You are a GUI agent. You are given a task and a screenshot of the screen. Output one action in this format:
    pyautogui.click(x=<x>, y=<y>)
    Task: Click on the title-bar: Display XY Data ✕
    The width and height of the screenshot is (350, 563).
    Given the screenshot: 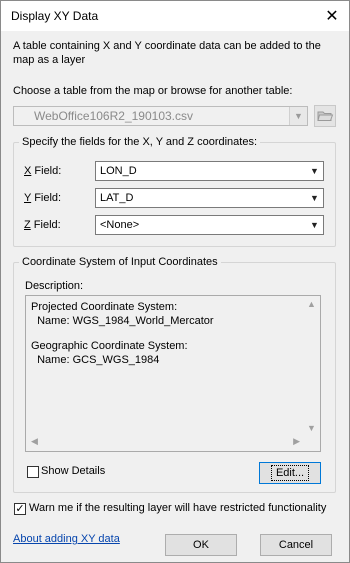 What is the action you would take?
    pyautogui.click(x=175, y=16)
    